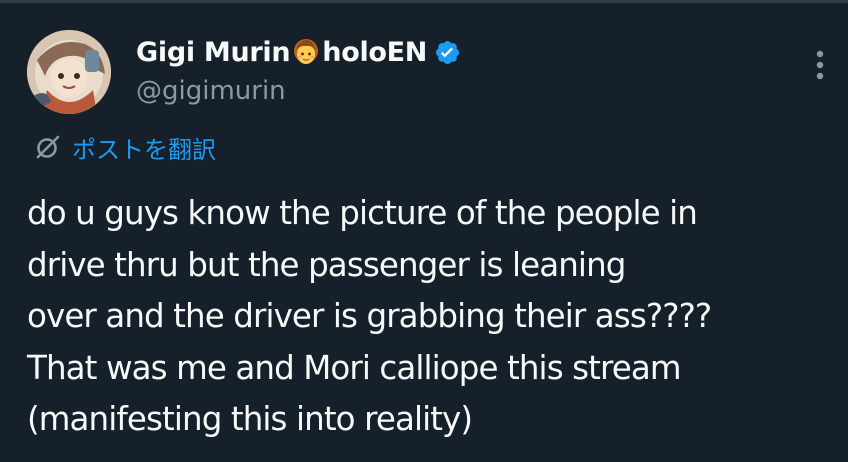 This screenshot has height=462, width=848. I want to click on more-vertical-icon, so click(820, 65).